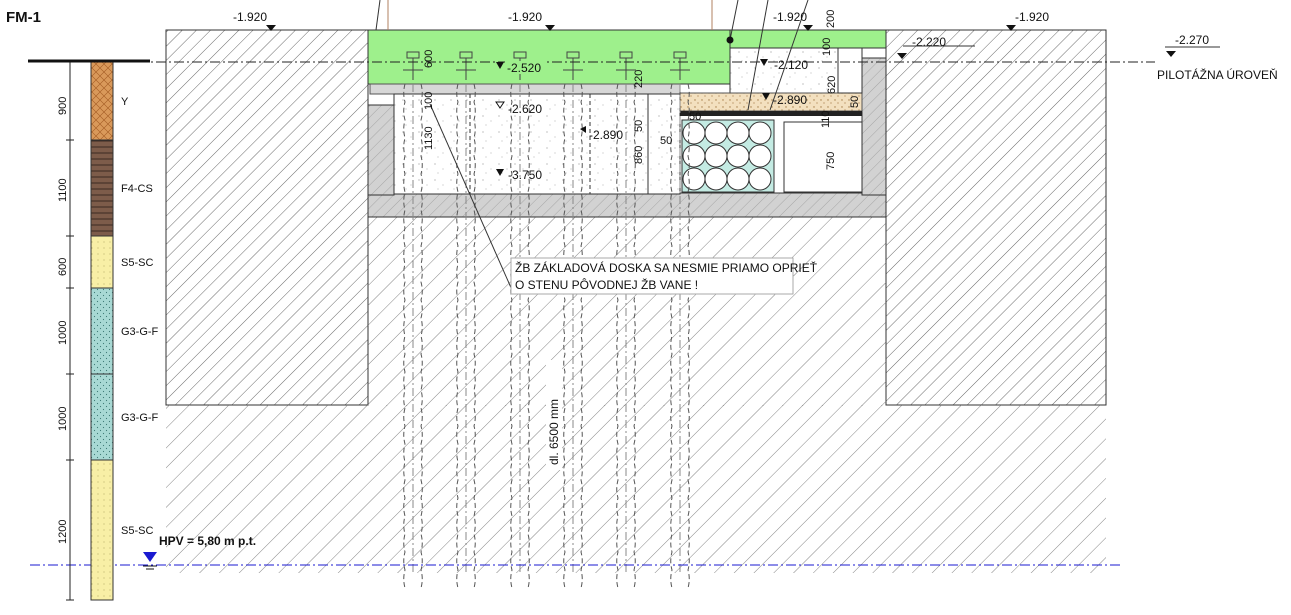 Image resolution: width=1291 pixels, height=615 pixels. Describe the element at coordinates (826, 119) in the screenshot. I see `dim-110: 110` at that location.